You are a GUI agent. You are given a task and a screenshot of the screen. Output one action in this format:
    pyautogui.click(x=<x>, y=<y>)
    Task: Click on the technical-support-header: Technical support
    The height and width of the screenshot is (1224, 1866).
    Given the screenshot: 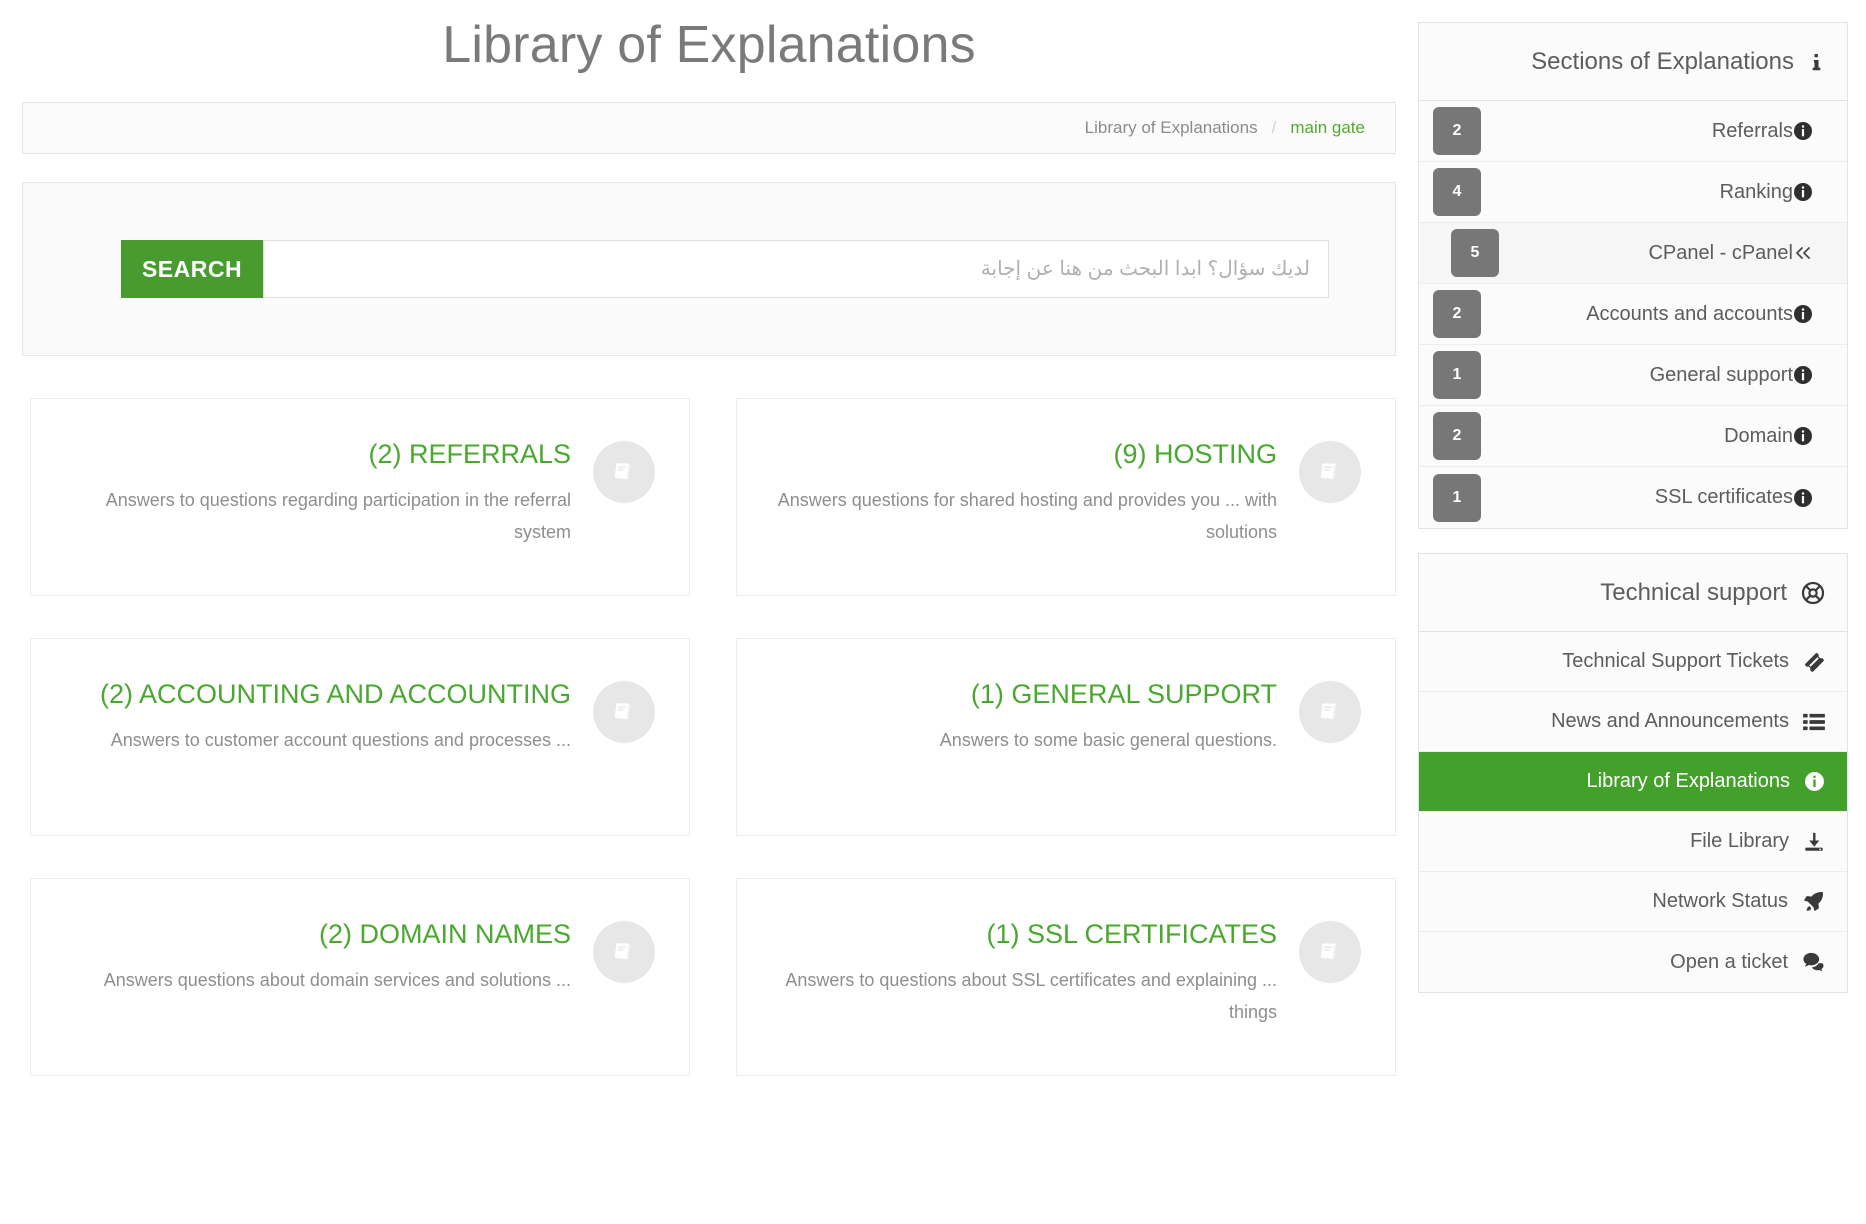 What is the action you would take?
    pyautogui.click(x=1633, y=593)
    